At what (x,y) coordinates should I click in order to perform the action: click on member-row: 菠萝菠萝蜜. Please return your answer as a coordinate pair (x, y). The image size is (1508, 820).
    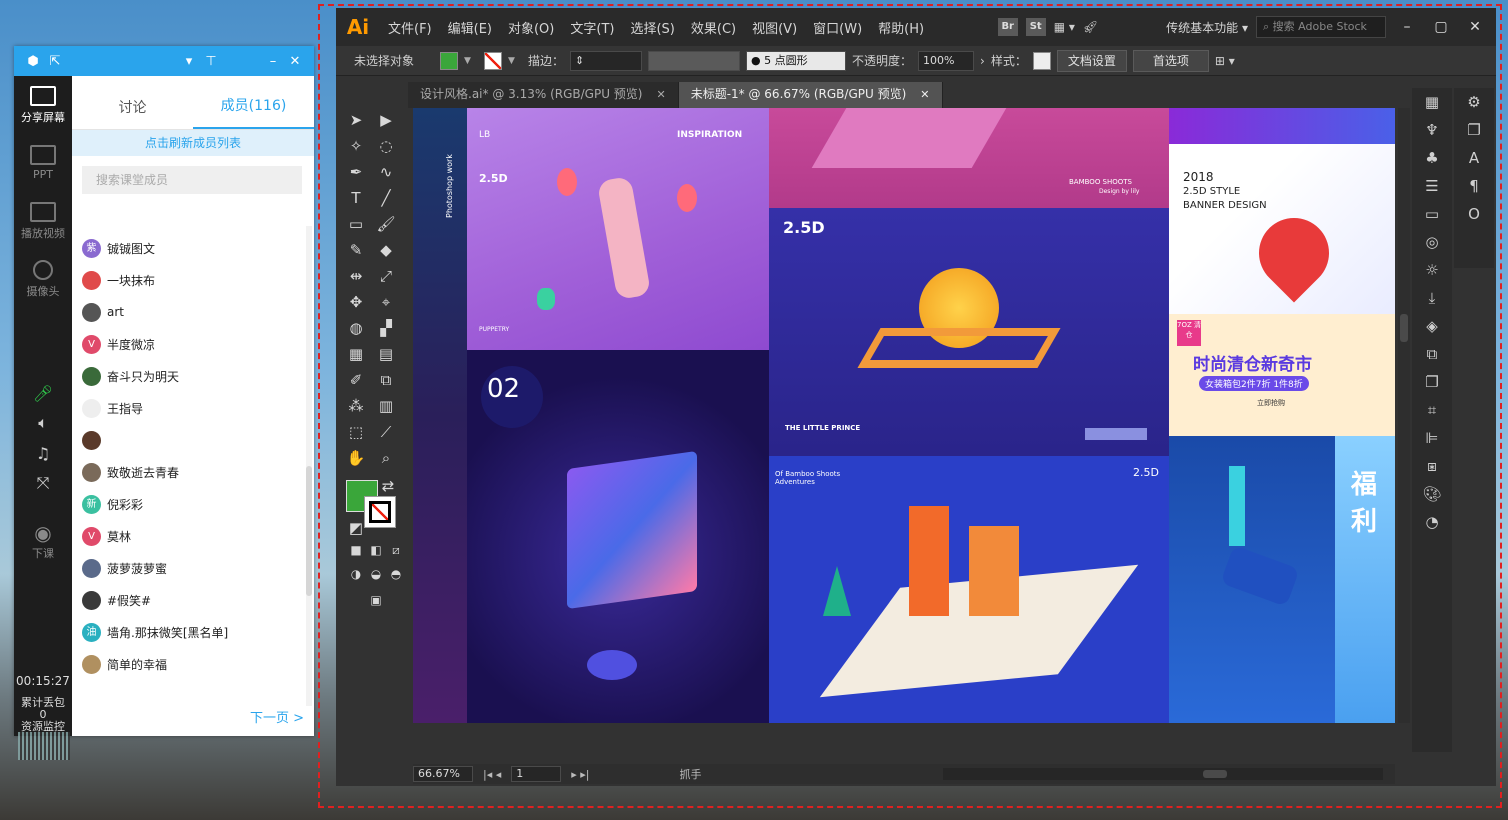
    Looking at the image, I should click on (188, 568).